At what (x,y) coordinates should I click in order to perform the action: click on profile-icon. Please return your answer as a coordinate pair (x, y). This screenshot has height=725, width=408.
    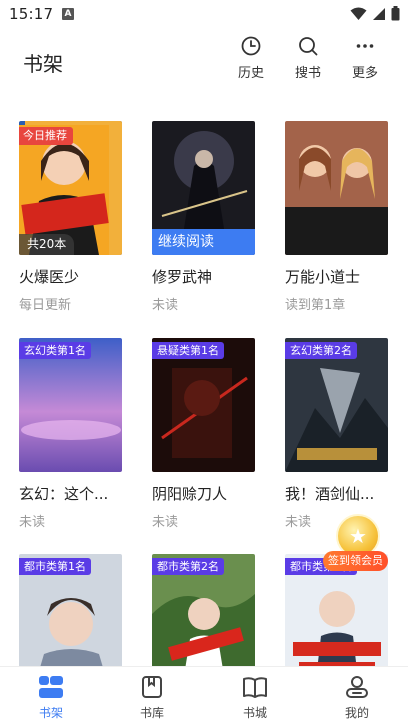
    Looking at the image, I should click on (357, 687).